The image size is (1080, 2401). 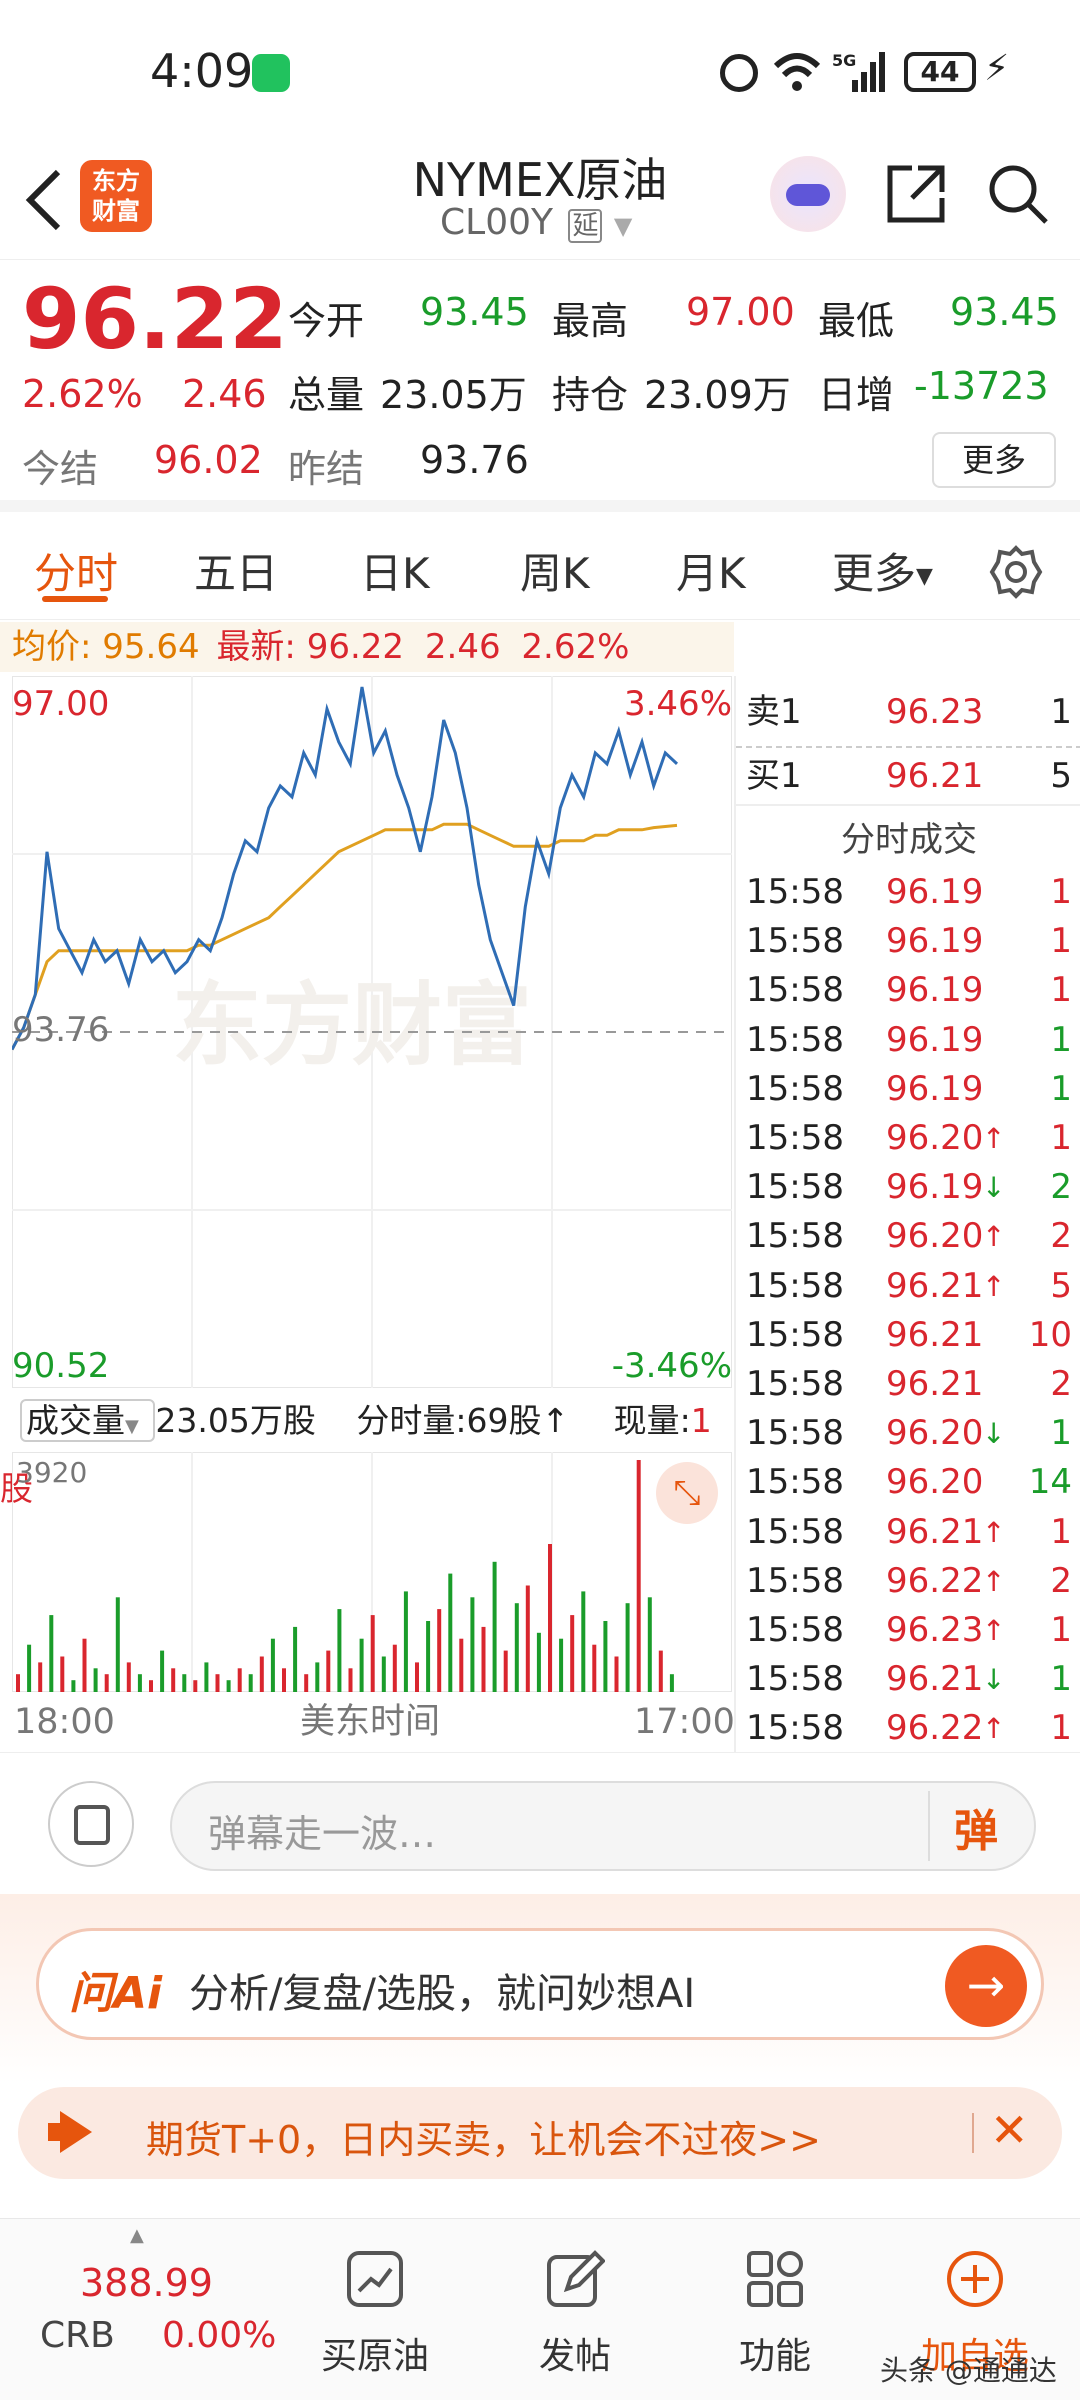 What do you see at coordinates (76, 570) in the screenshot?
I see `tab-intraday: 分时` at bounding box center [76, 570].